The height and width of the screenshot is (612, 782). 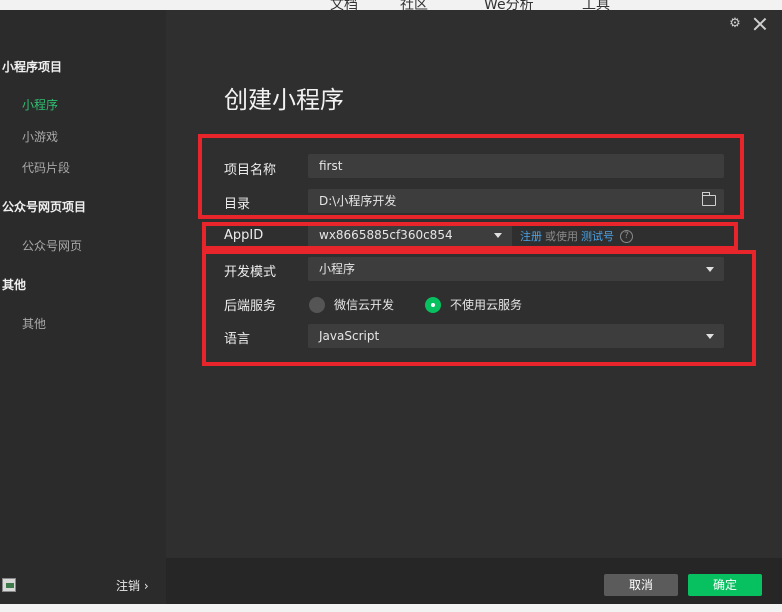 What do you see at coordinates (364, 305) in the screenshot?
I see `radio-wechat-cloud-label: 微信云开发` at bounding box center [364, 305].